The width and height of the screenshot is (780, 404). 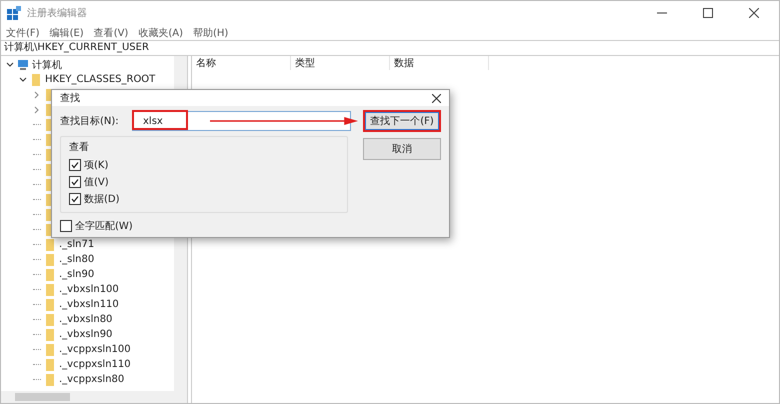 What do you see at coordinates (14, 13) in the screenshot?
I see `registry-icon` at bounding box center [14, 13].